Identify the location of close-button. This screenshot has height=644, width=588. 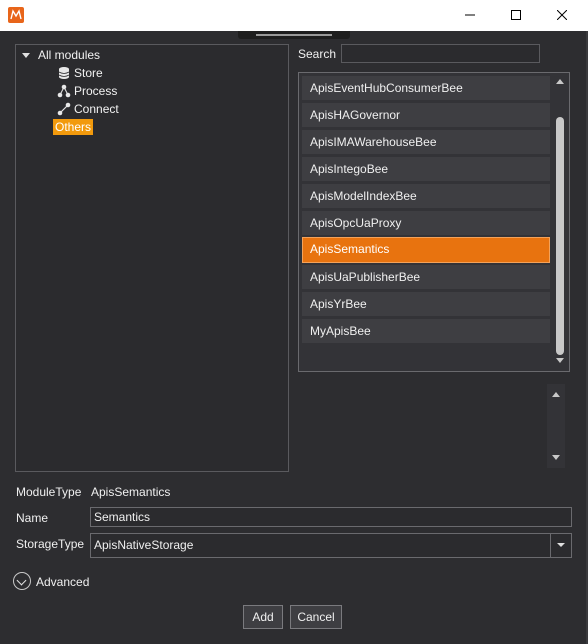
(562, 15).